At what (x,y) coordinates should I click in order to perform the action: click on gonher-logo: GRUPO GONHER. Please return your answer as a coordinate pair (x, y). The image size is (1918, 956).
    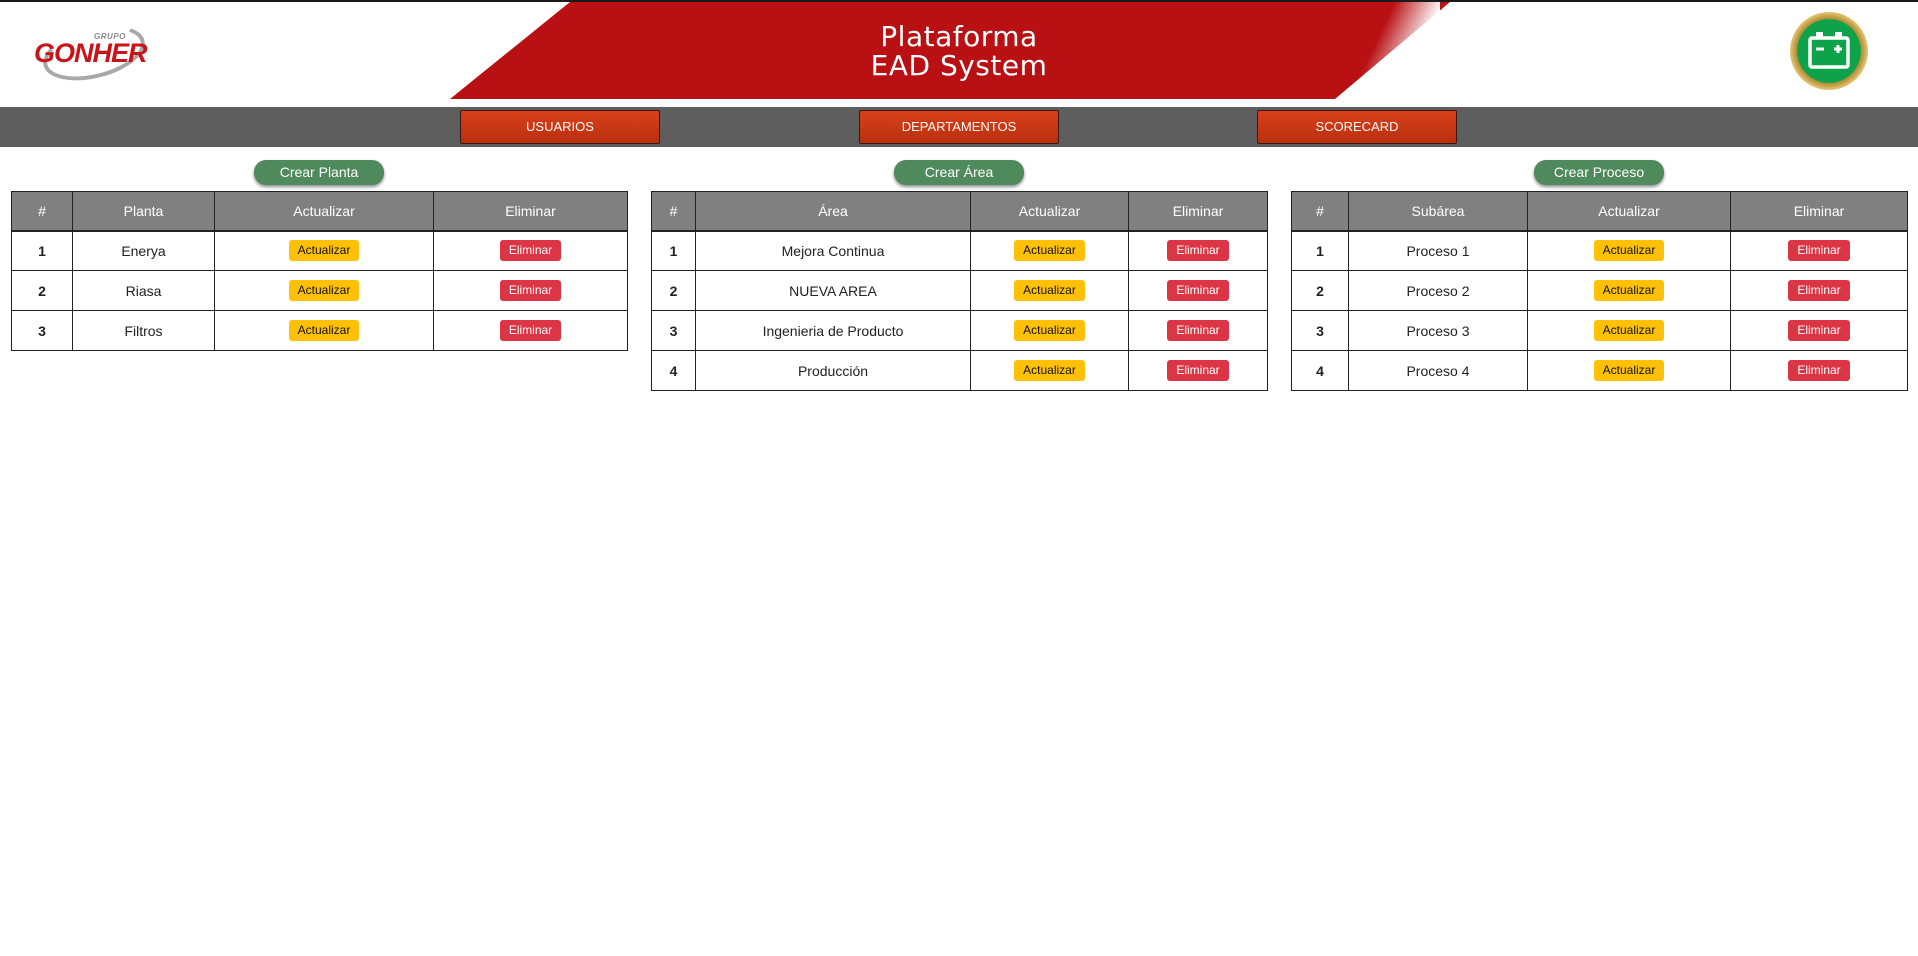
    Looking at the image, I should click on (90, 53).